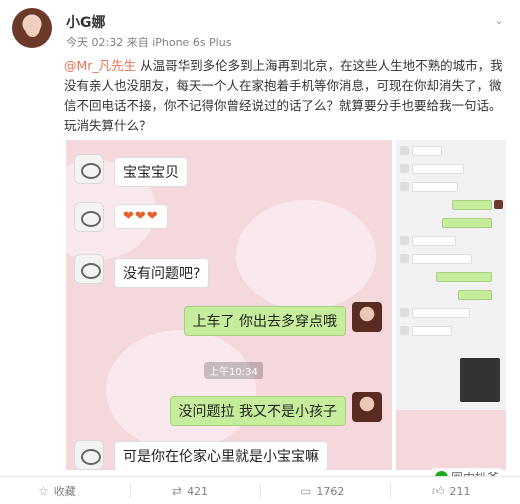 Image resolution: width=520 pixels, height=504 pixels. I want to click on chat-row: 宝宝宝贝, so click(229, 170).